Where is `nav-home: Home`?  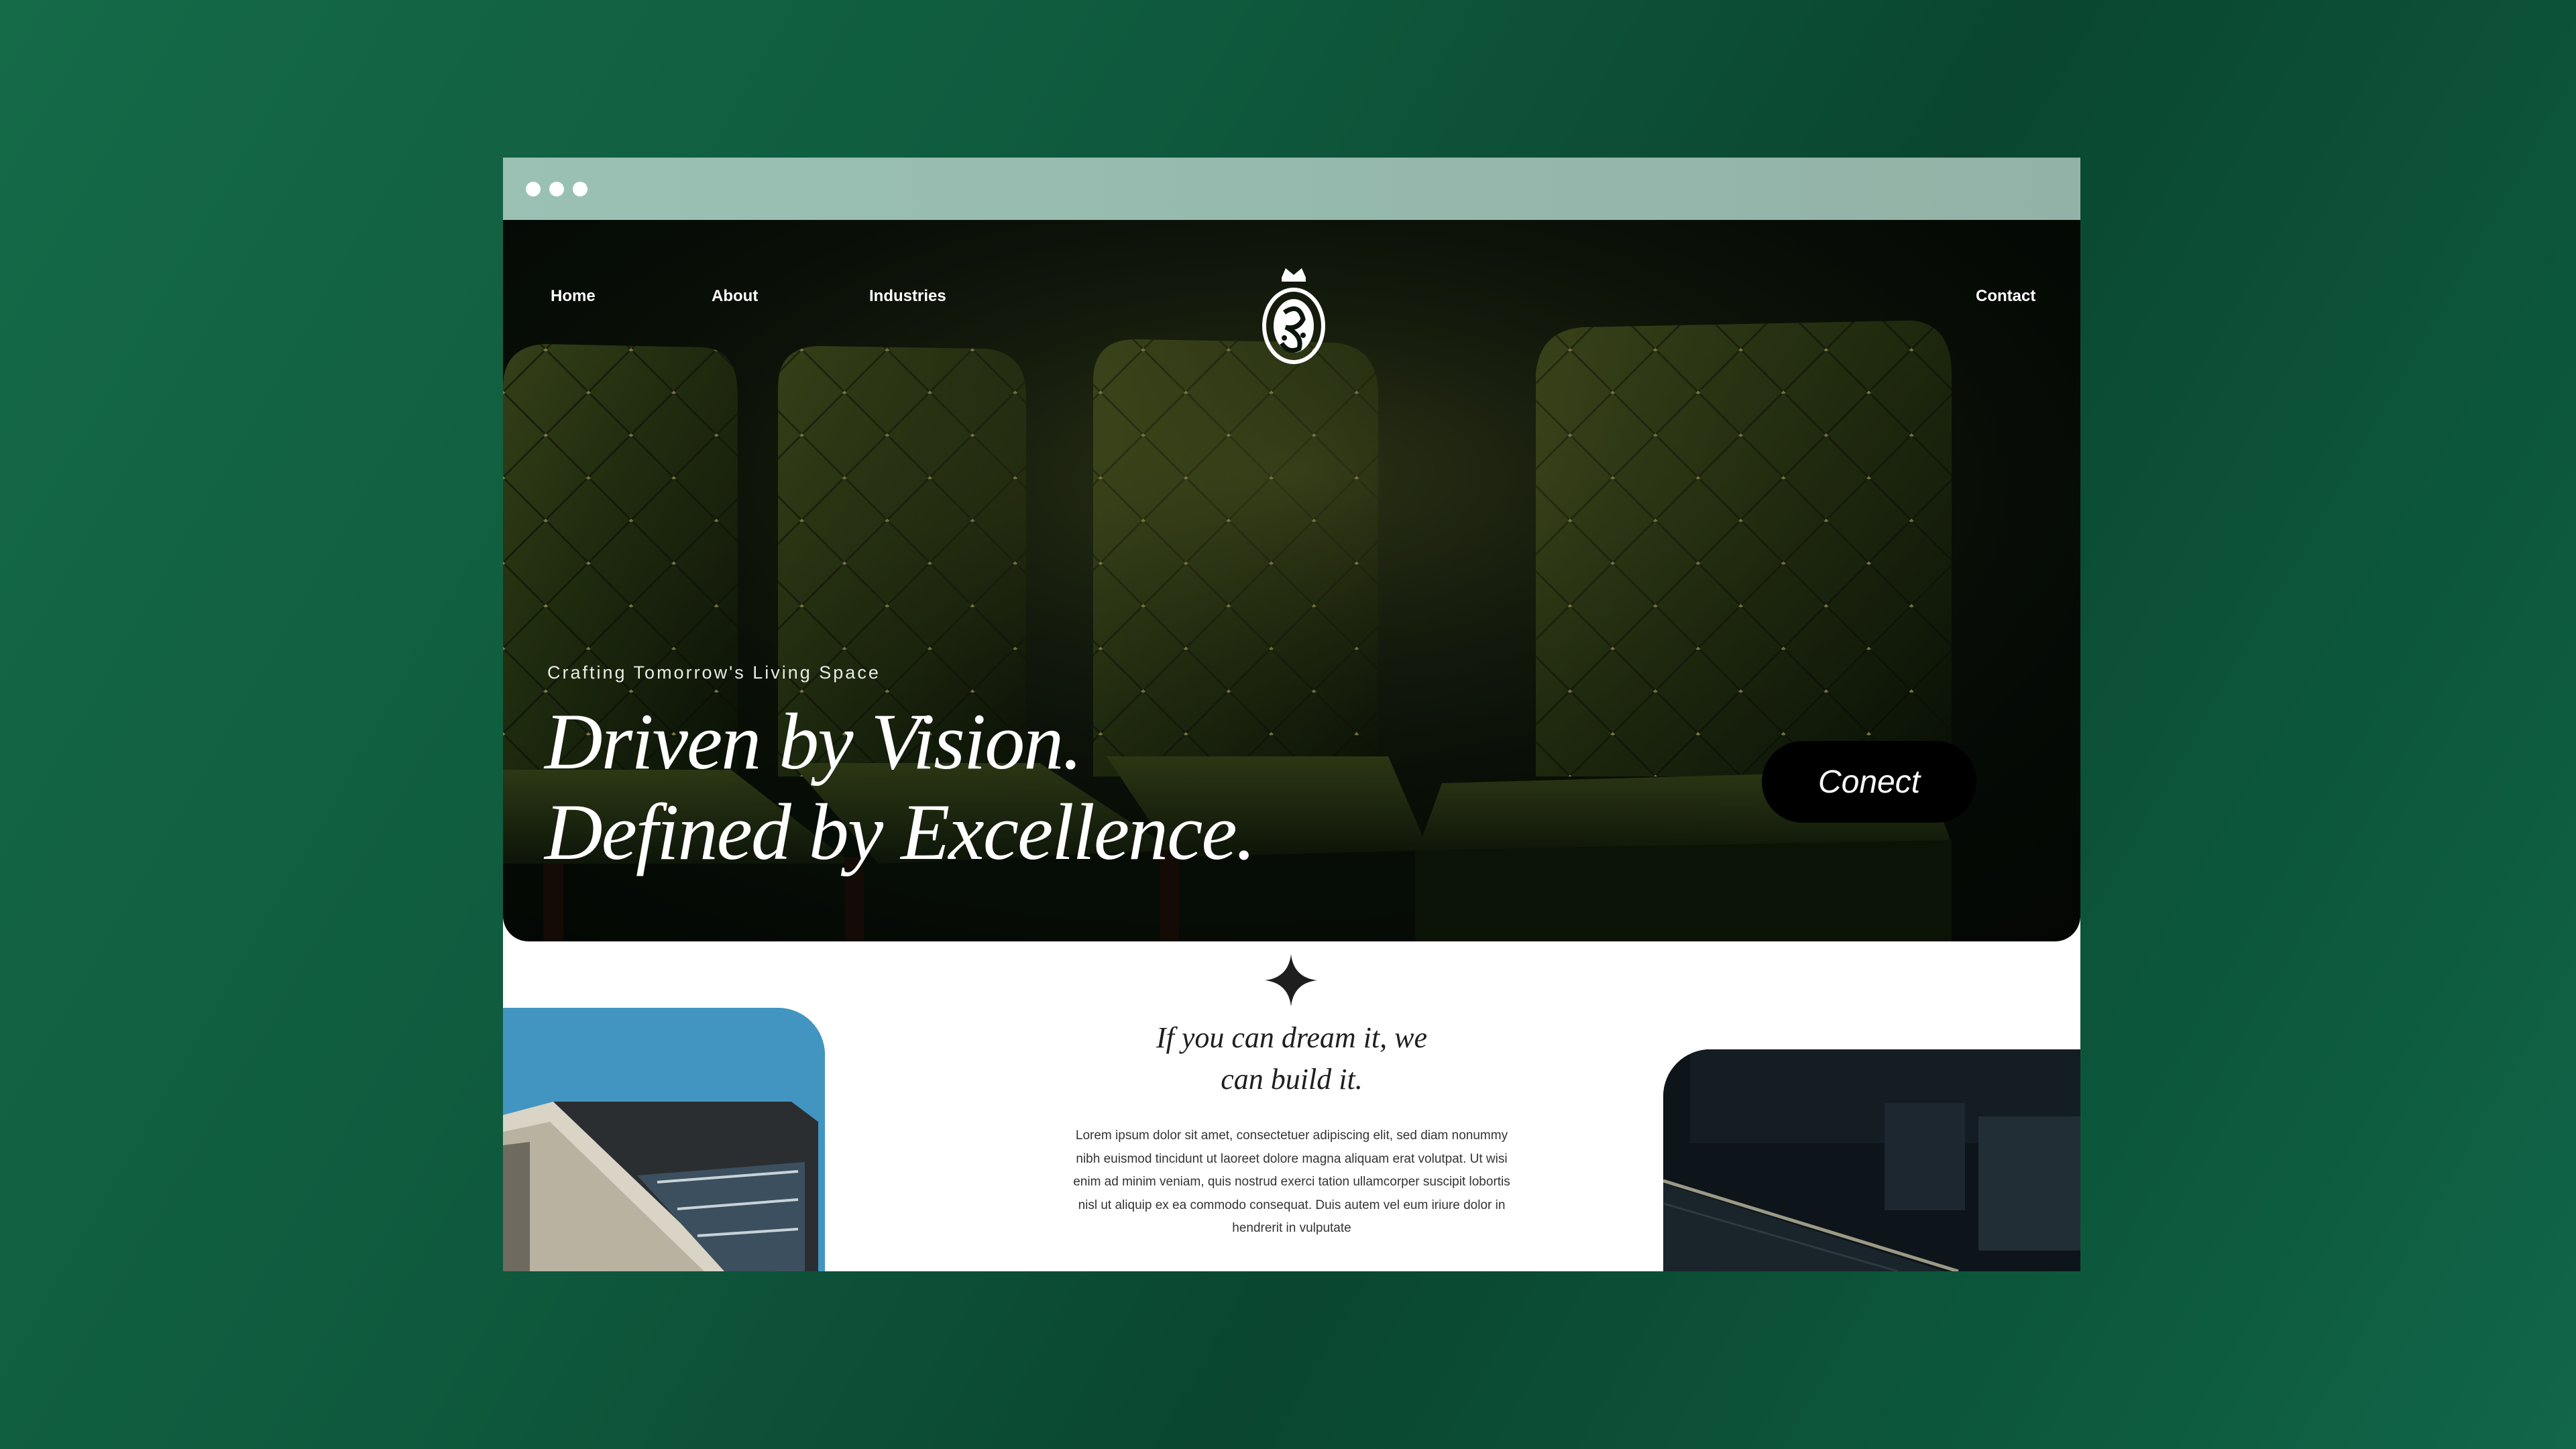 nav-home: Home is located at coordinates (573, 297).